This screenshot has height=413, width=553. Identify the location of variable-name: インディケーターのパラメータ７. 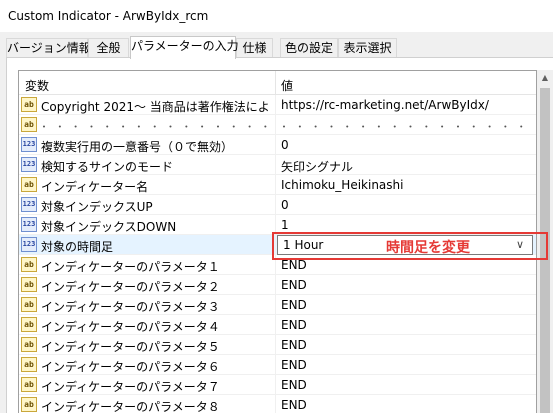
(130, 387).